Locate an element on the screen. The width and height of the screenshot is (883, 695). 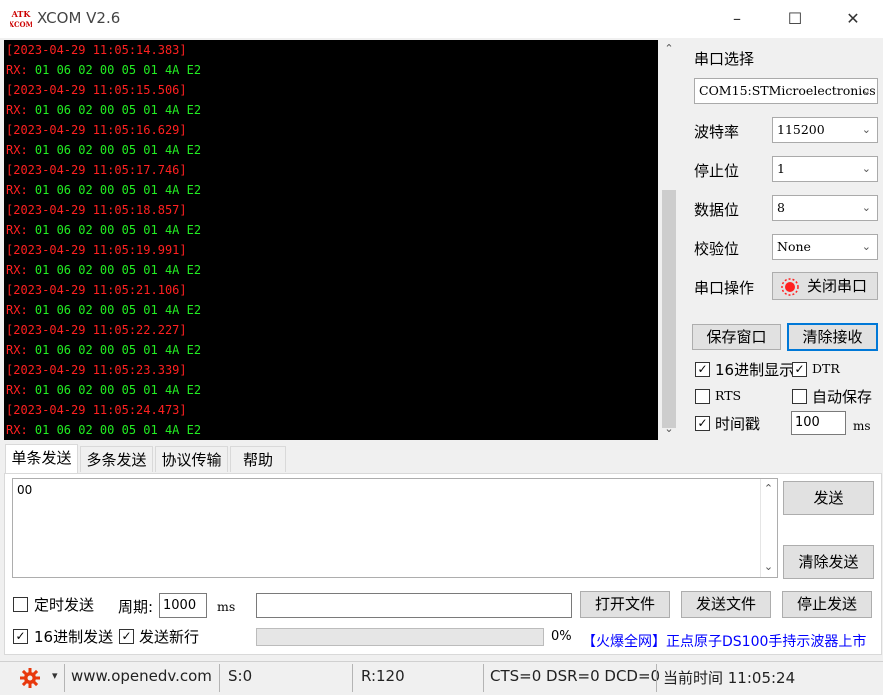
sent-count: S:0 is located at coordinates (240, 676).